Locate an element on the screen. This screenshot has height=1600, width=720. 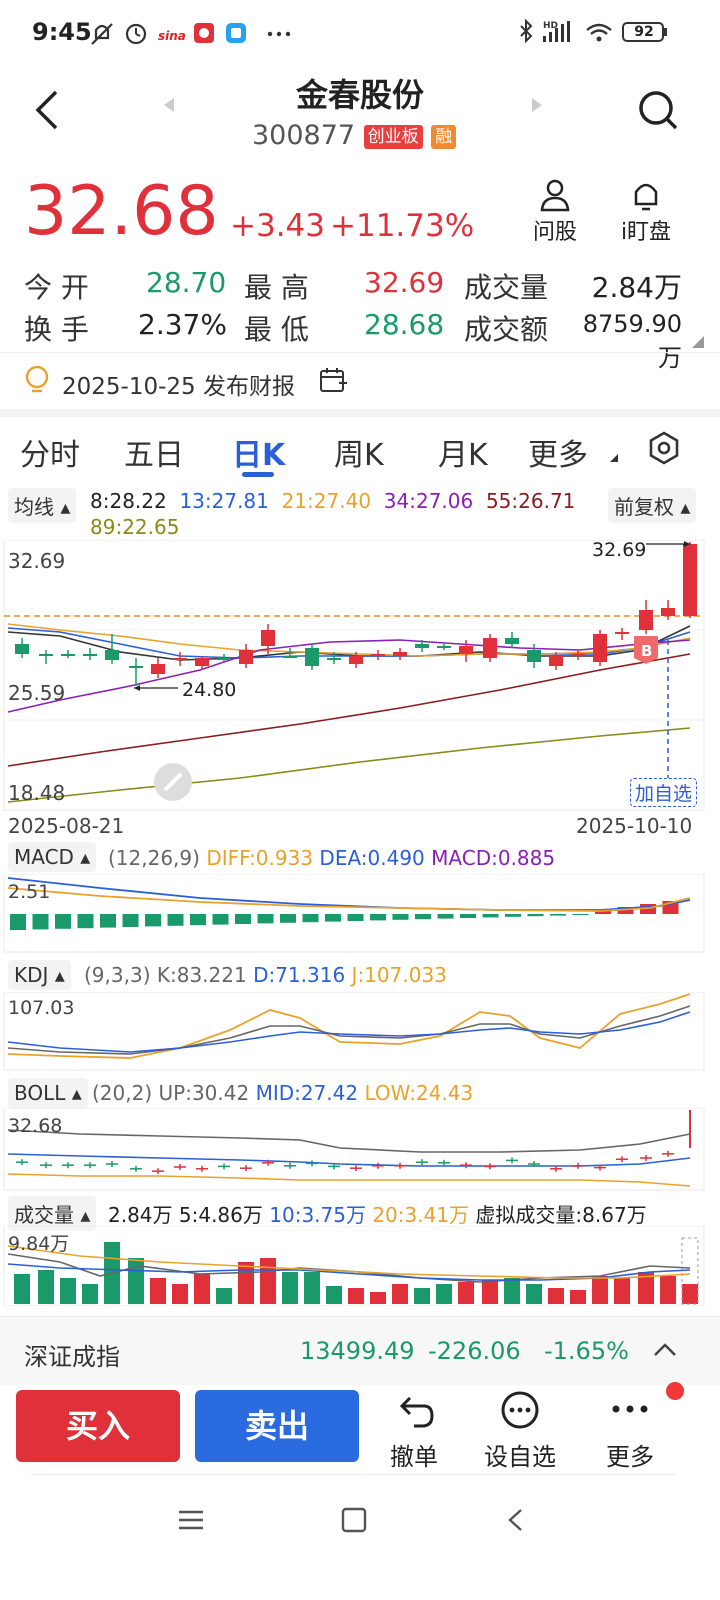
boll-up: UP:30.42 is located at coordinates (204, 1093).